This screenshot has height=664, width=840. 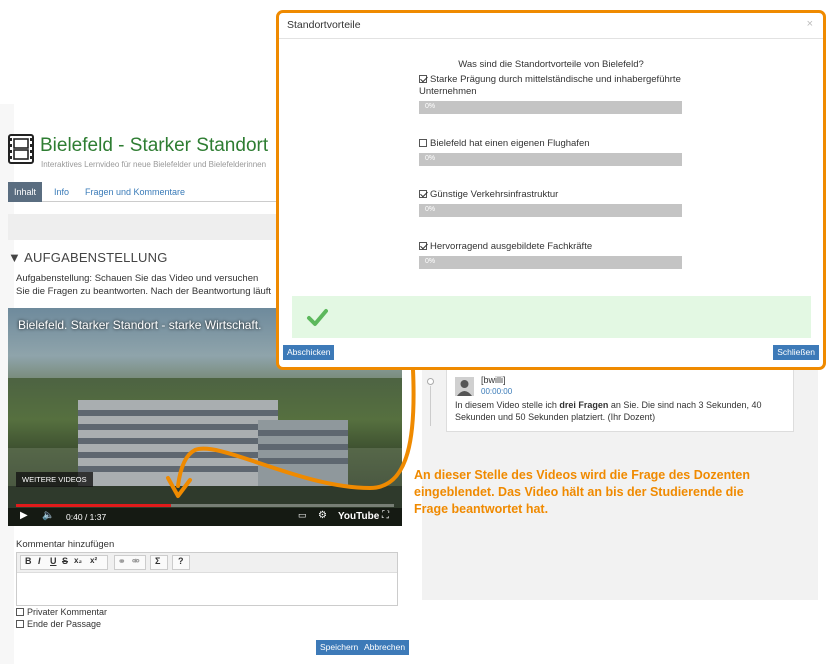 I want to click on play-icon: ▶, so click(x=24, y=515).